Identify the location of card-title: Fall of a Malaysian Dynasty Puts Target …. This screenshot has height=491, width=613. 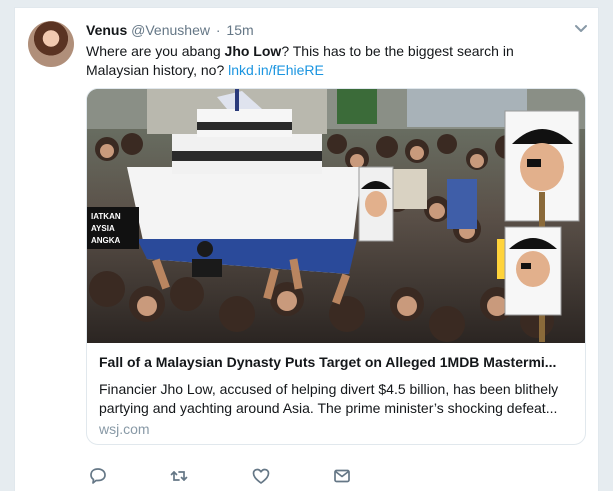
(337, 362).